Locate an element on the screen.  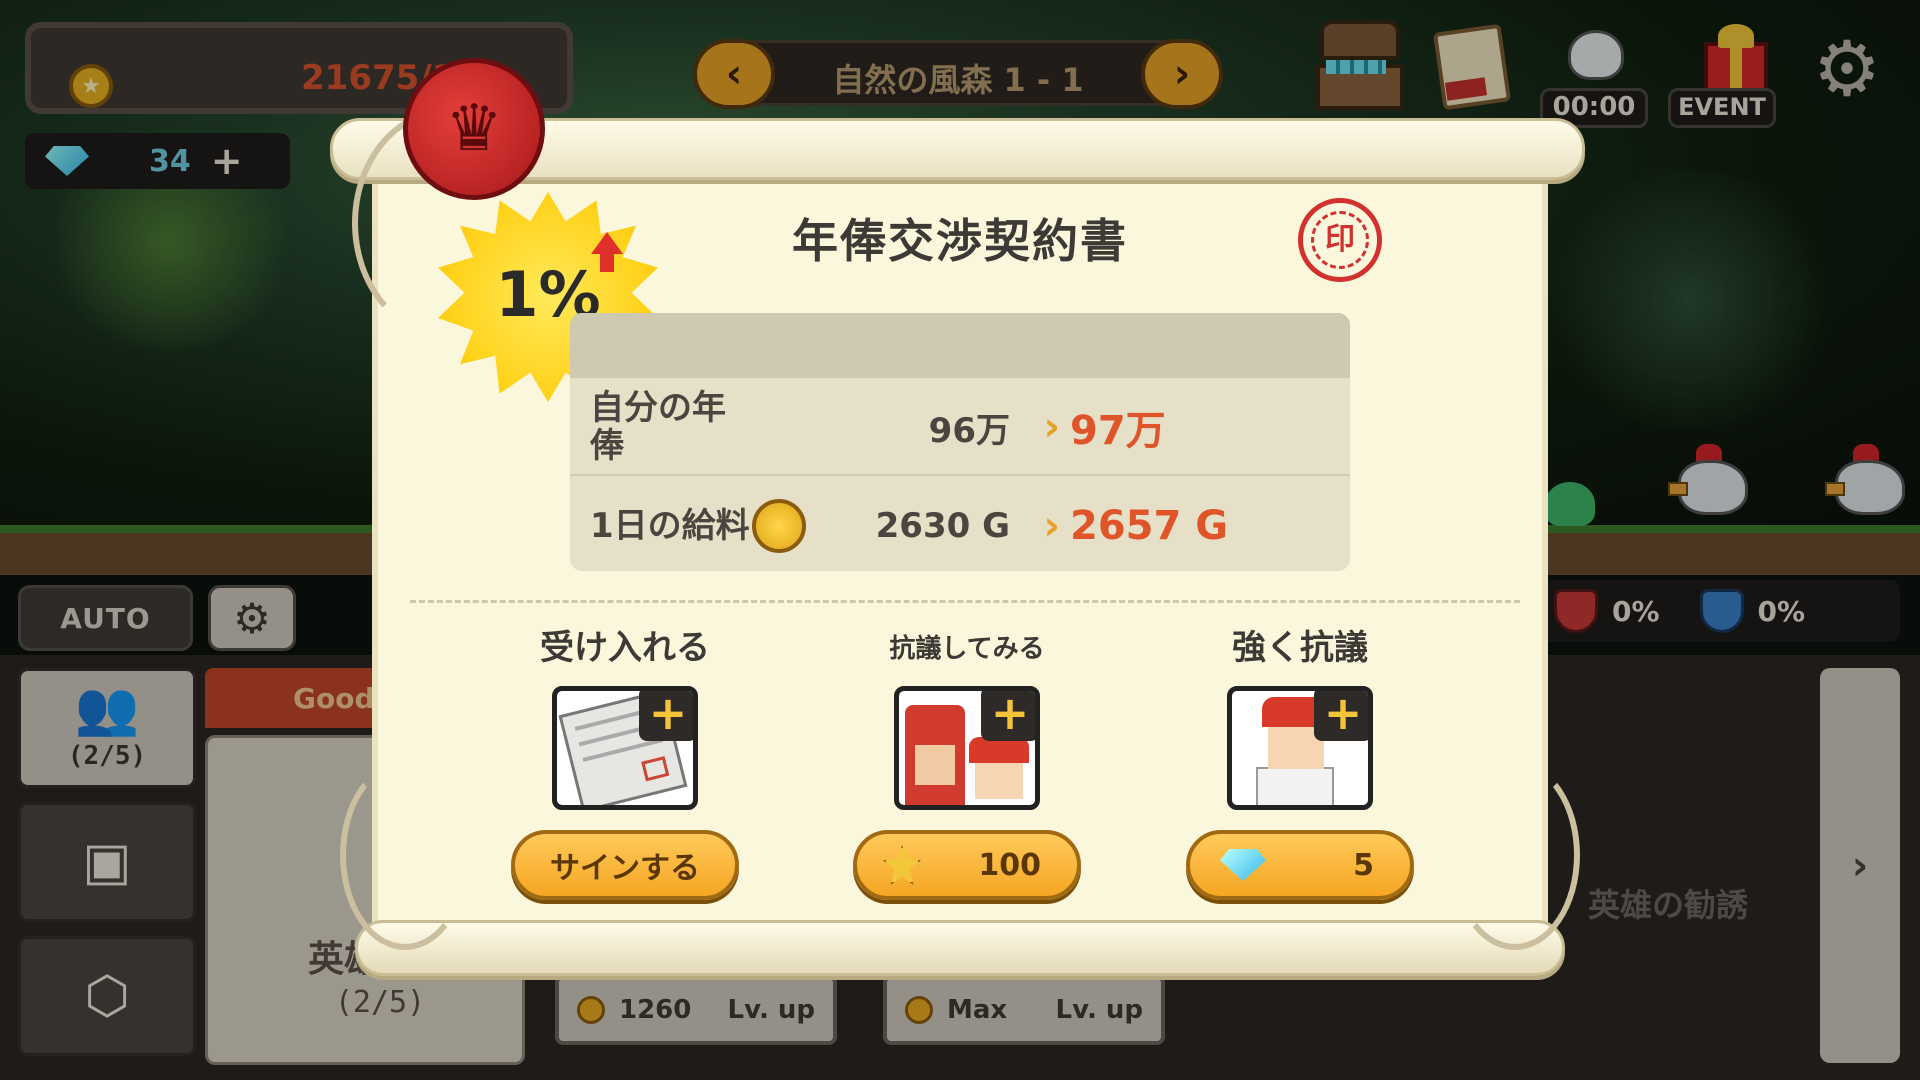
gem-icon is located at coordinates (1243, 865).